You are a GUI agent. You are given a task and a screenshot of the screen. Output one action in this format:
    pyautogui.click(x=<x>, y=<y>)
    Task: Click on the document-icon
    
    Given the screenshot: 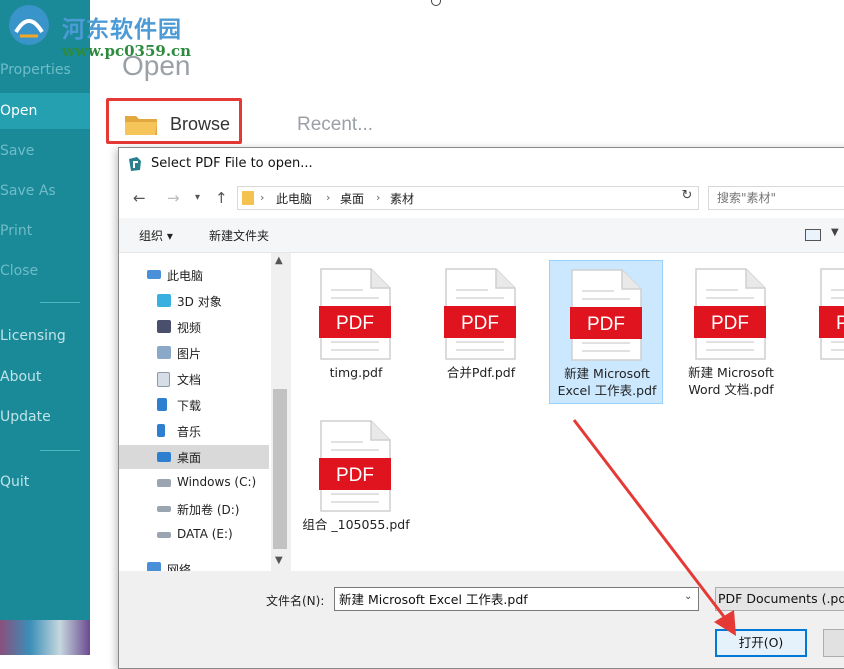 What is the action you would take?
    pyautogui.click(x=163, y=379)
    